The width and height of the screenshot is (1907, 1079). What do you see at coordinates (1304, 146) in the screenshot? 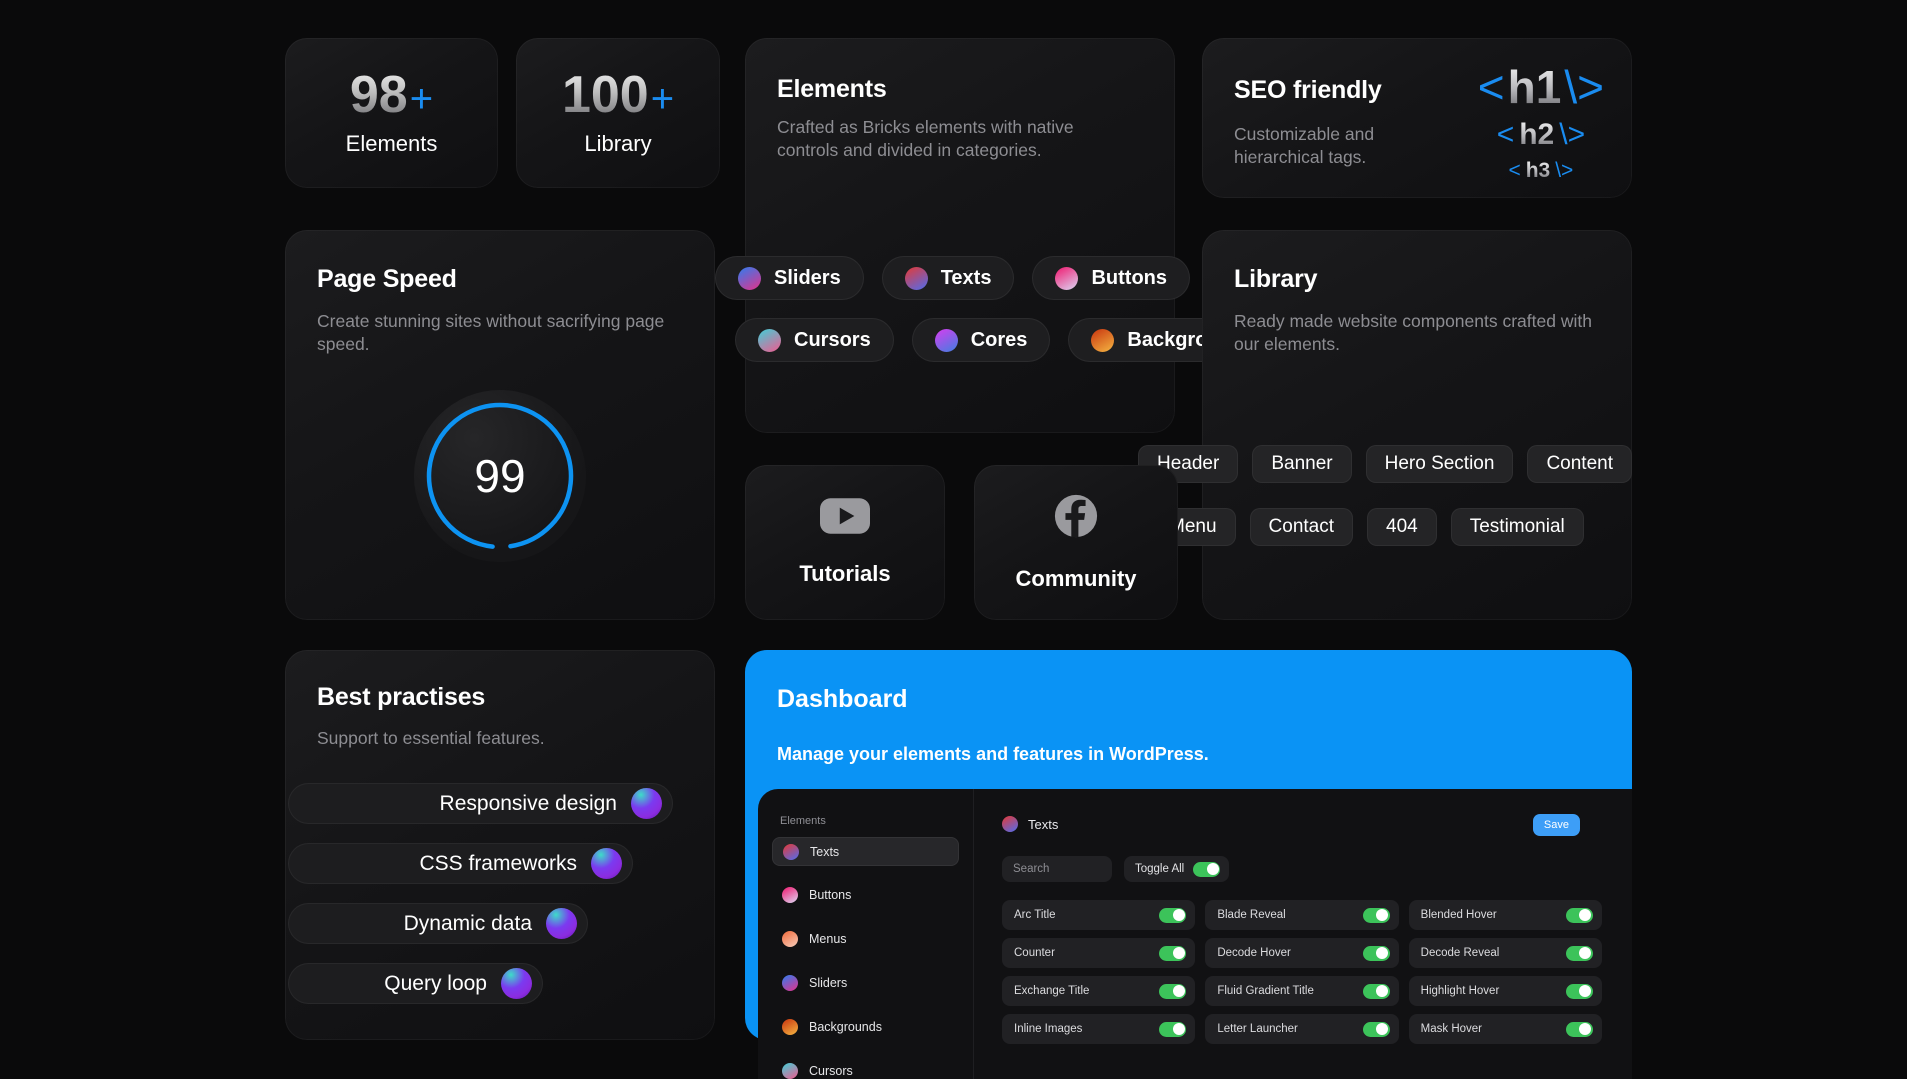
I see `card-subtitle: Customizable and hierarchical tags.` at bounding box center [1304, 146].